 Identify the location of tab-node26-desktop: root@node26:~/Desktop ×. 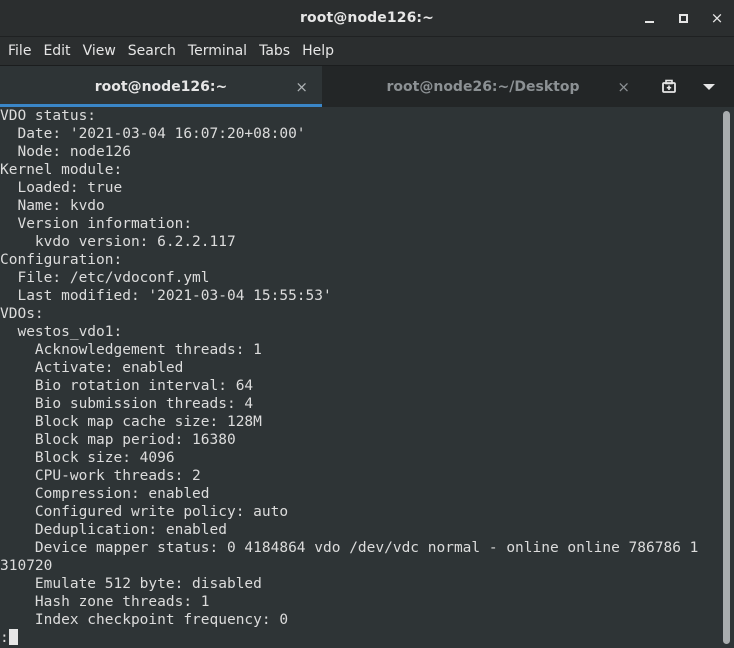
(483, 86).